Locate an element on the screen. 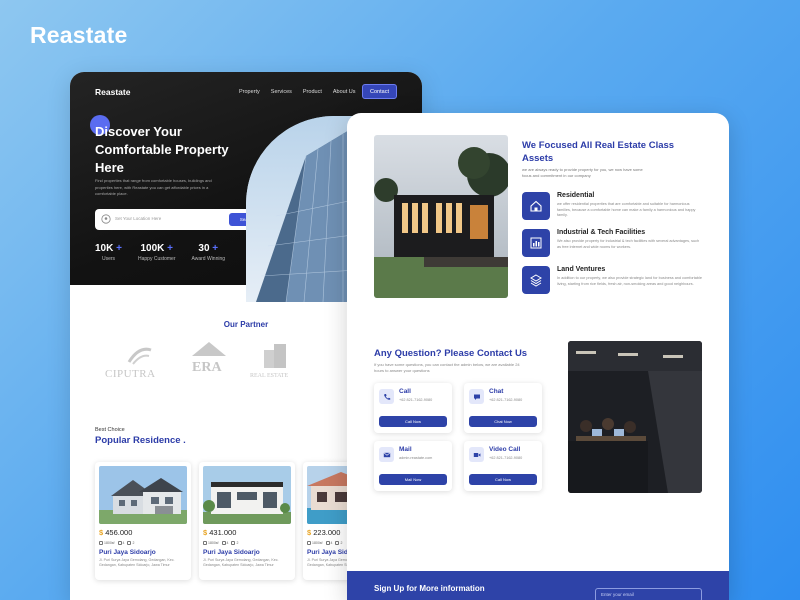 The width and height of the screenshot is (800, 600). hero-title: Discover Your Comfortable Property Here is located at coordinates (162, 149).